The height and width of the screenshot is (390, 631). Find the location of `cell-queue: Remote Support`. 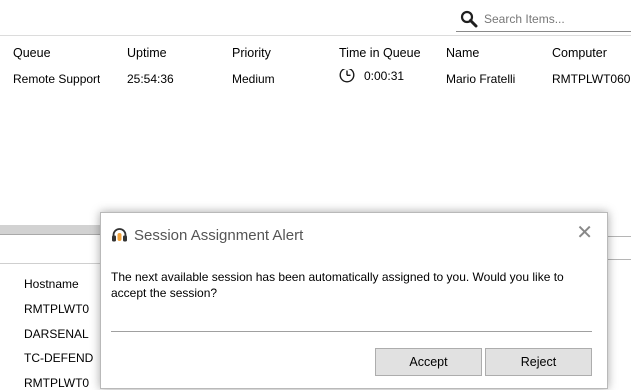

cell-queue: Remote Support is located at coordinates (57, 79).